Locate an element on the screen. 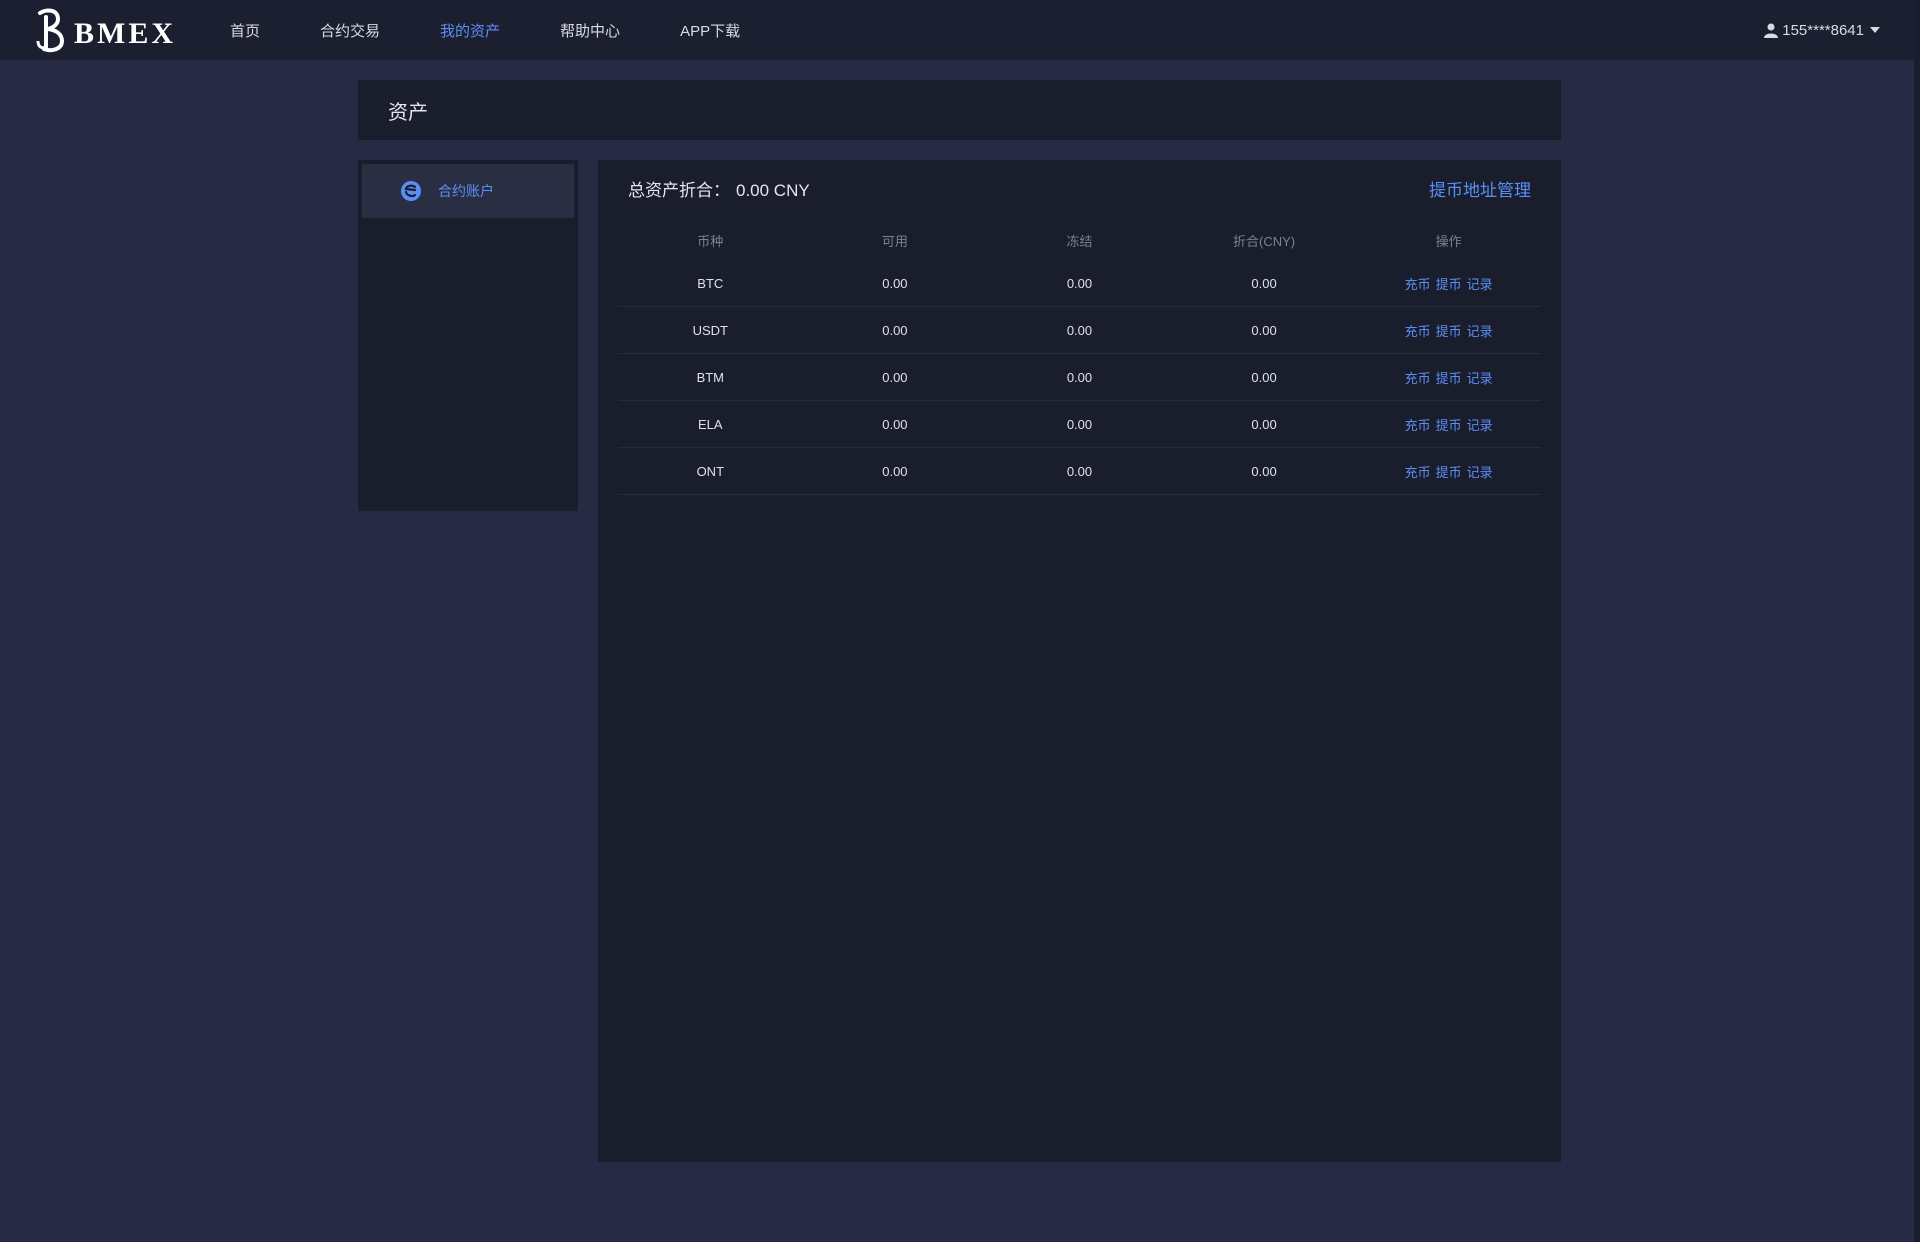 This screenshot has width=1920, height=1242. nav-item-app-download: APP下载 is located at coordinates (710, 30).